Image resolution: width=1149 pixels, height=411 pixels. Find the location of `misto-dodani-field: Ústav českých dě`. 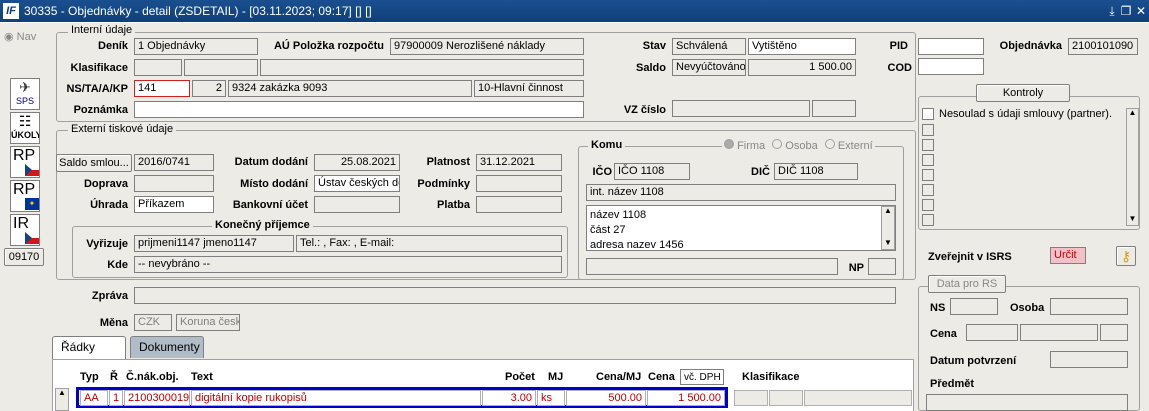

misto-dodani-field: Ústav českých dě is located at coordinates (357, 183).